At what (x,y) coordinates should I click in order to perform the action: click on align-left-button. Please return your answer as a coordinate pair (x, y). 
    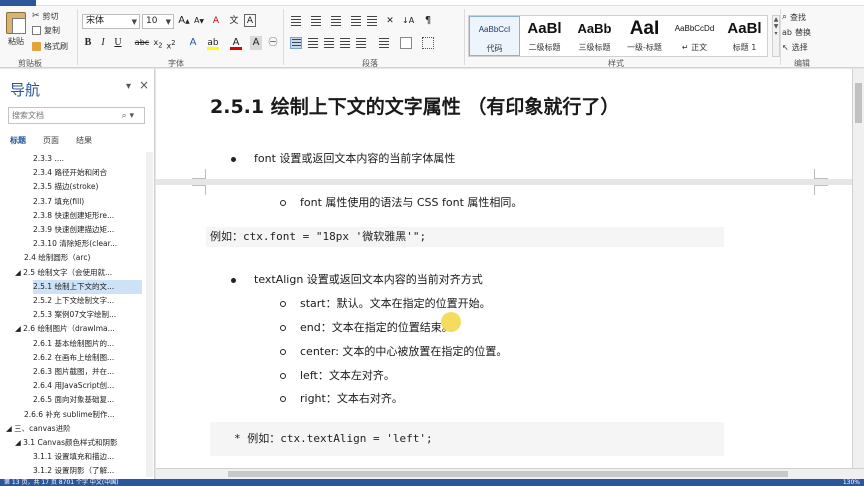
    Looking at the image, I should click on (296, 43).